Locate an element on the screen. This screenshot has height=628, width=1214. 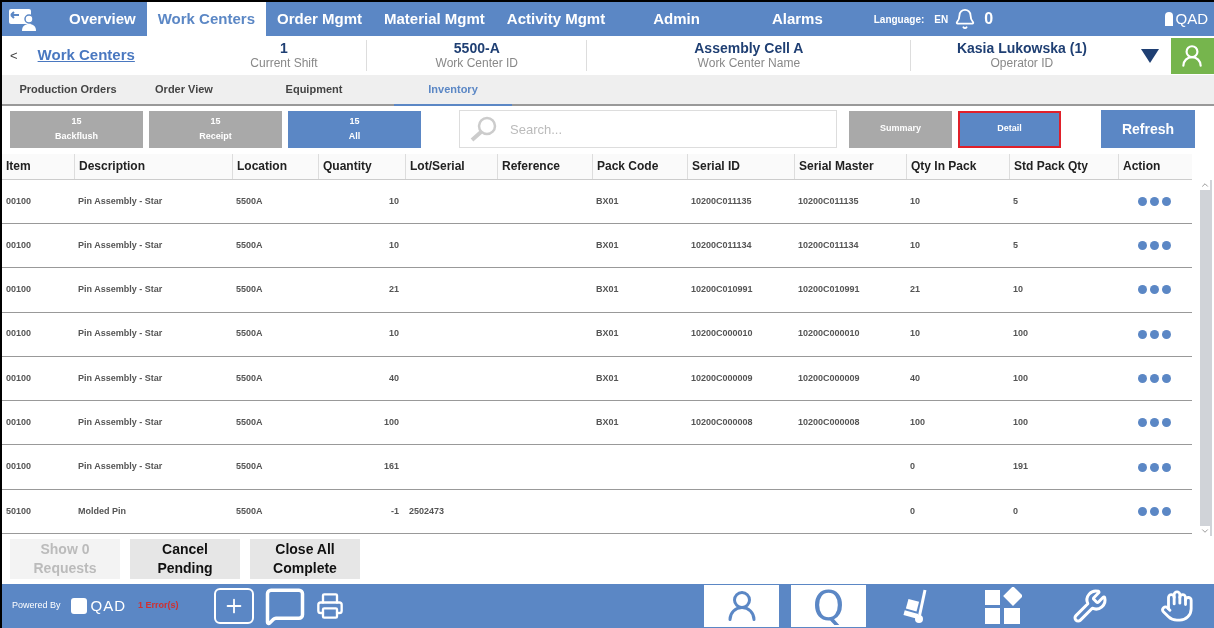
back-button: < is located at coordinates (14, 55).